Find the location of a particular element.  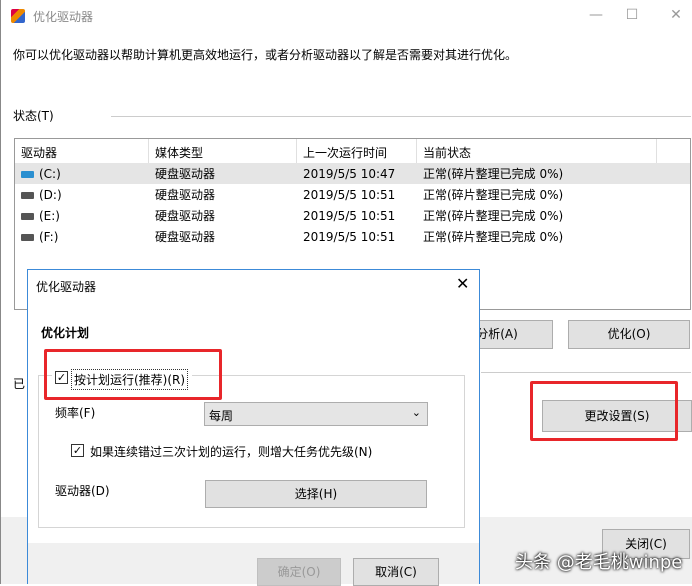

app-icon is located at coordinates (18, 16).